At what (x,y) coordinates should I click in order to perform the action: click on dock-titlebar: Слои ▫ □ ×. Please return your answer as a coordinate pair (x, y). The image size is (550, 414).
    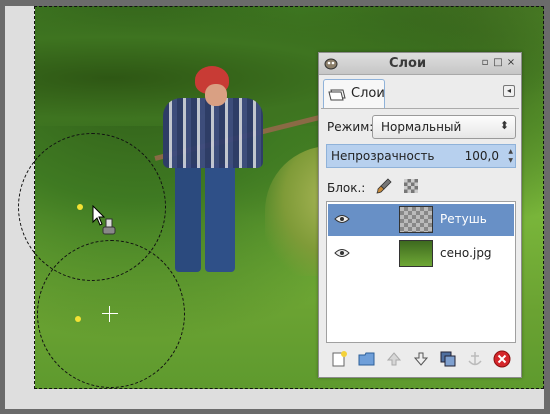
    Looking at the image, I should click on (420, 64).